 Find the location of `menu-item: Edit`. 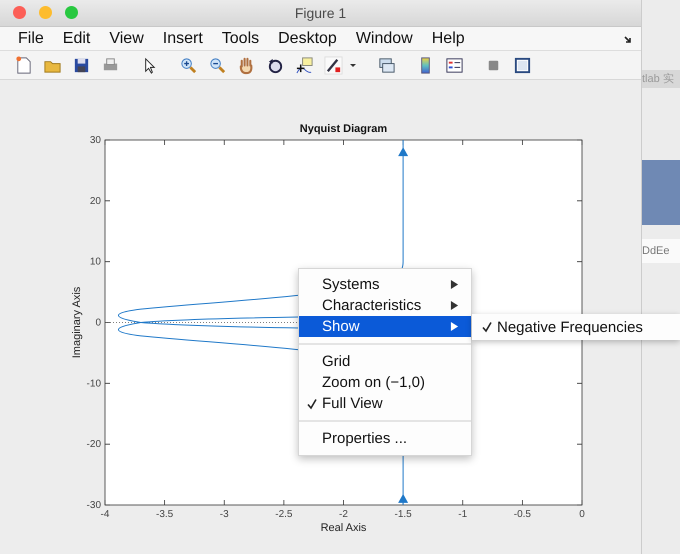

menu-item: Edit is located at coordinates (76, 39).